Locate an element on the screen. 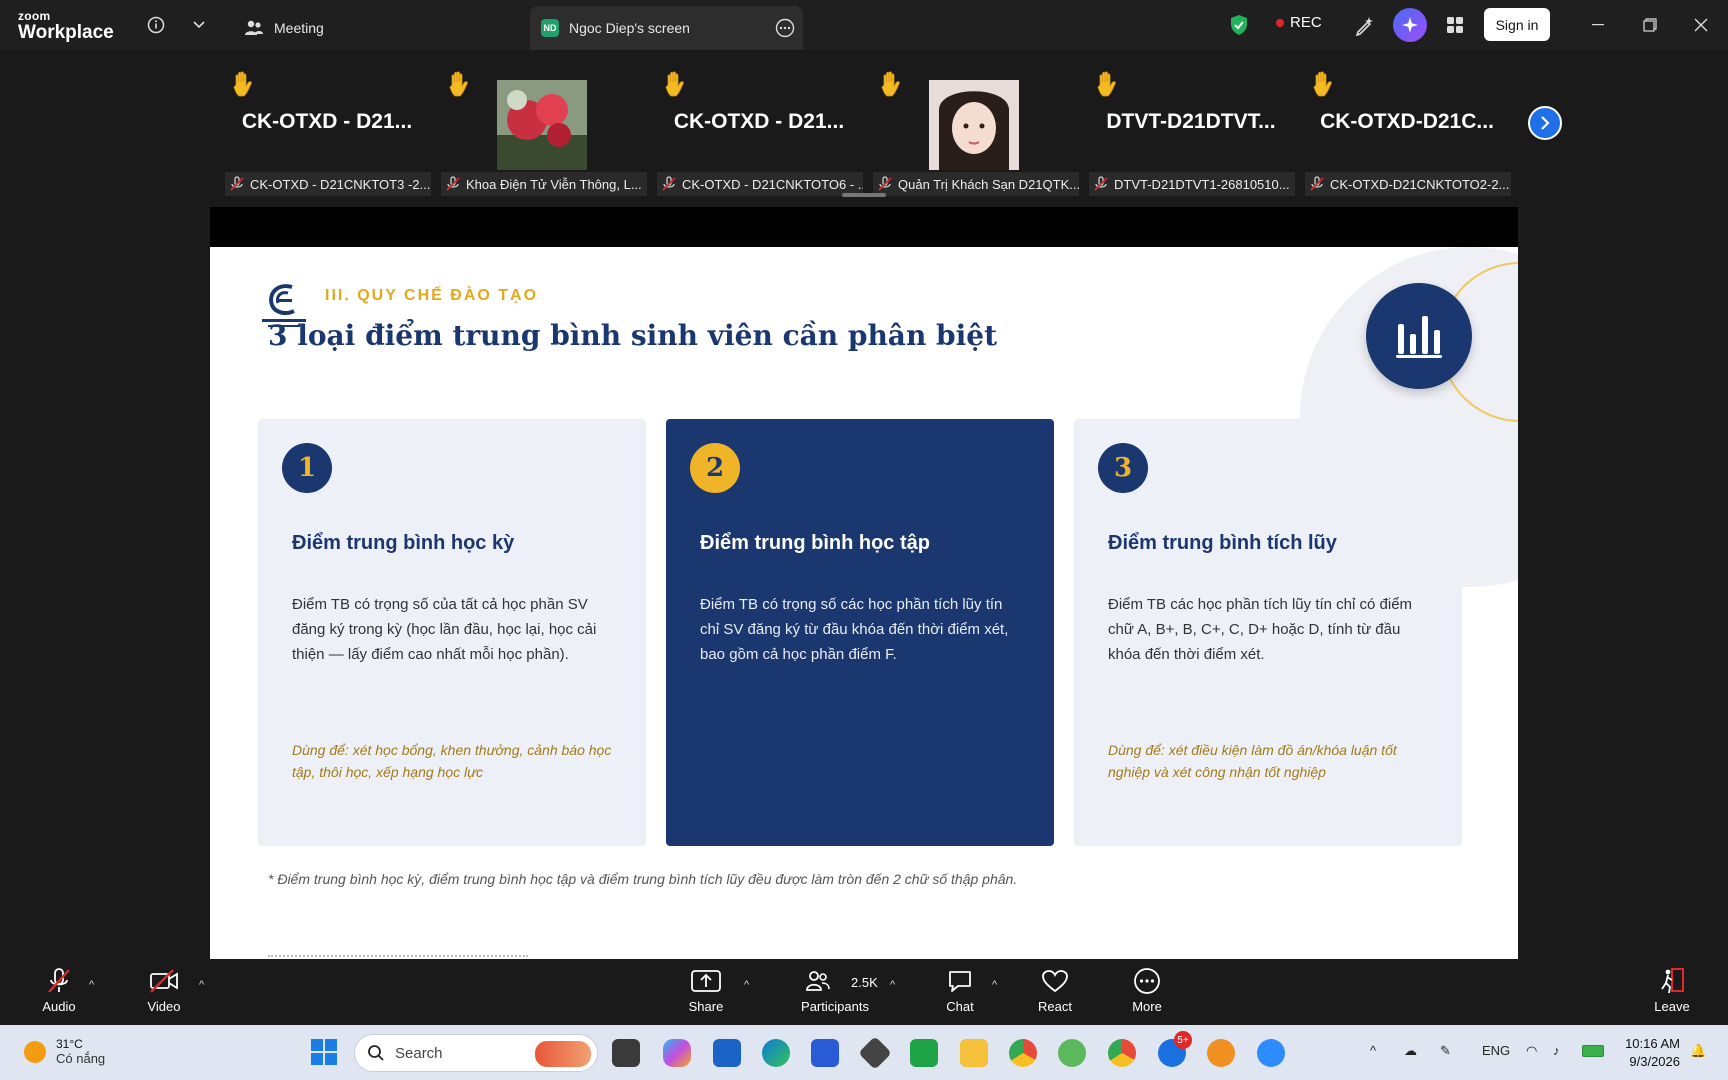  edge-browser-icon is located at coordinates (776, 1053).